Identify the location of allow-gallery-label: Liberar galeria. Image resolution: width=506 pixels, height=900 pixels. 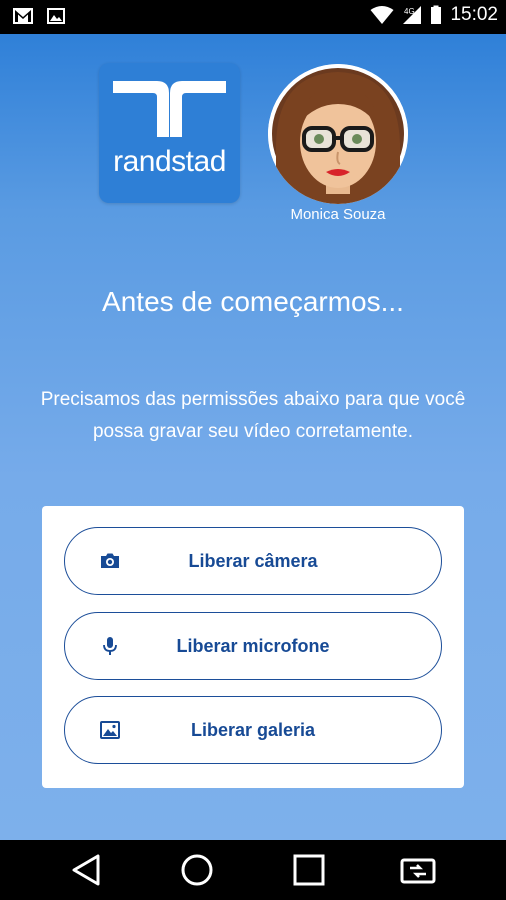
(253, 729).